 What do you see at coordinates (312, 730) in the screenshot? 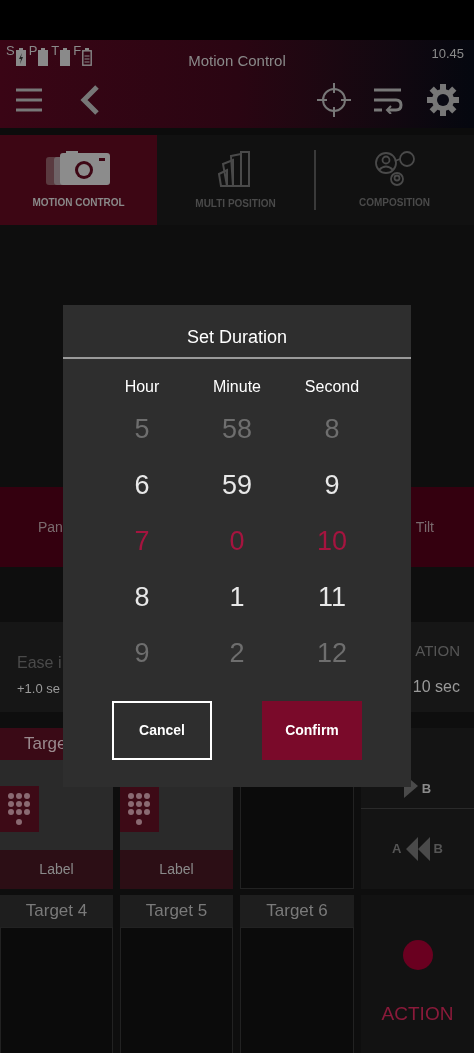
I see `dialog-button: Confirm` at bounding box center [312, 730].